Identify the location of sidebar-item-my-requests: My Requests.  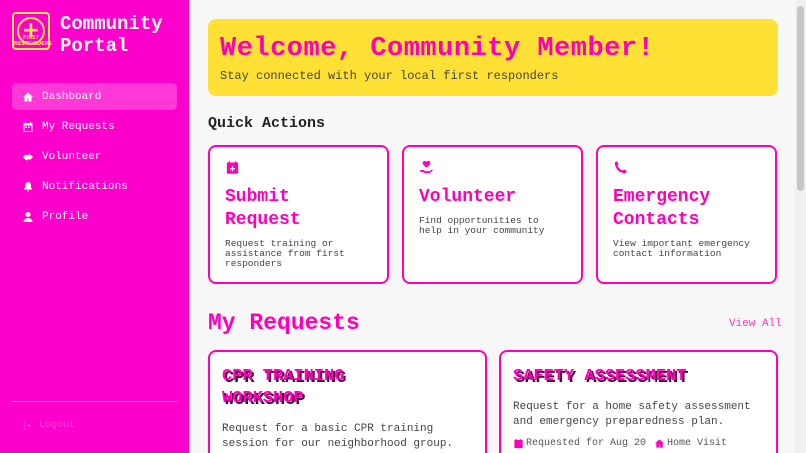
(94, 126).